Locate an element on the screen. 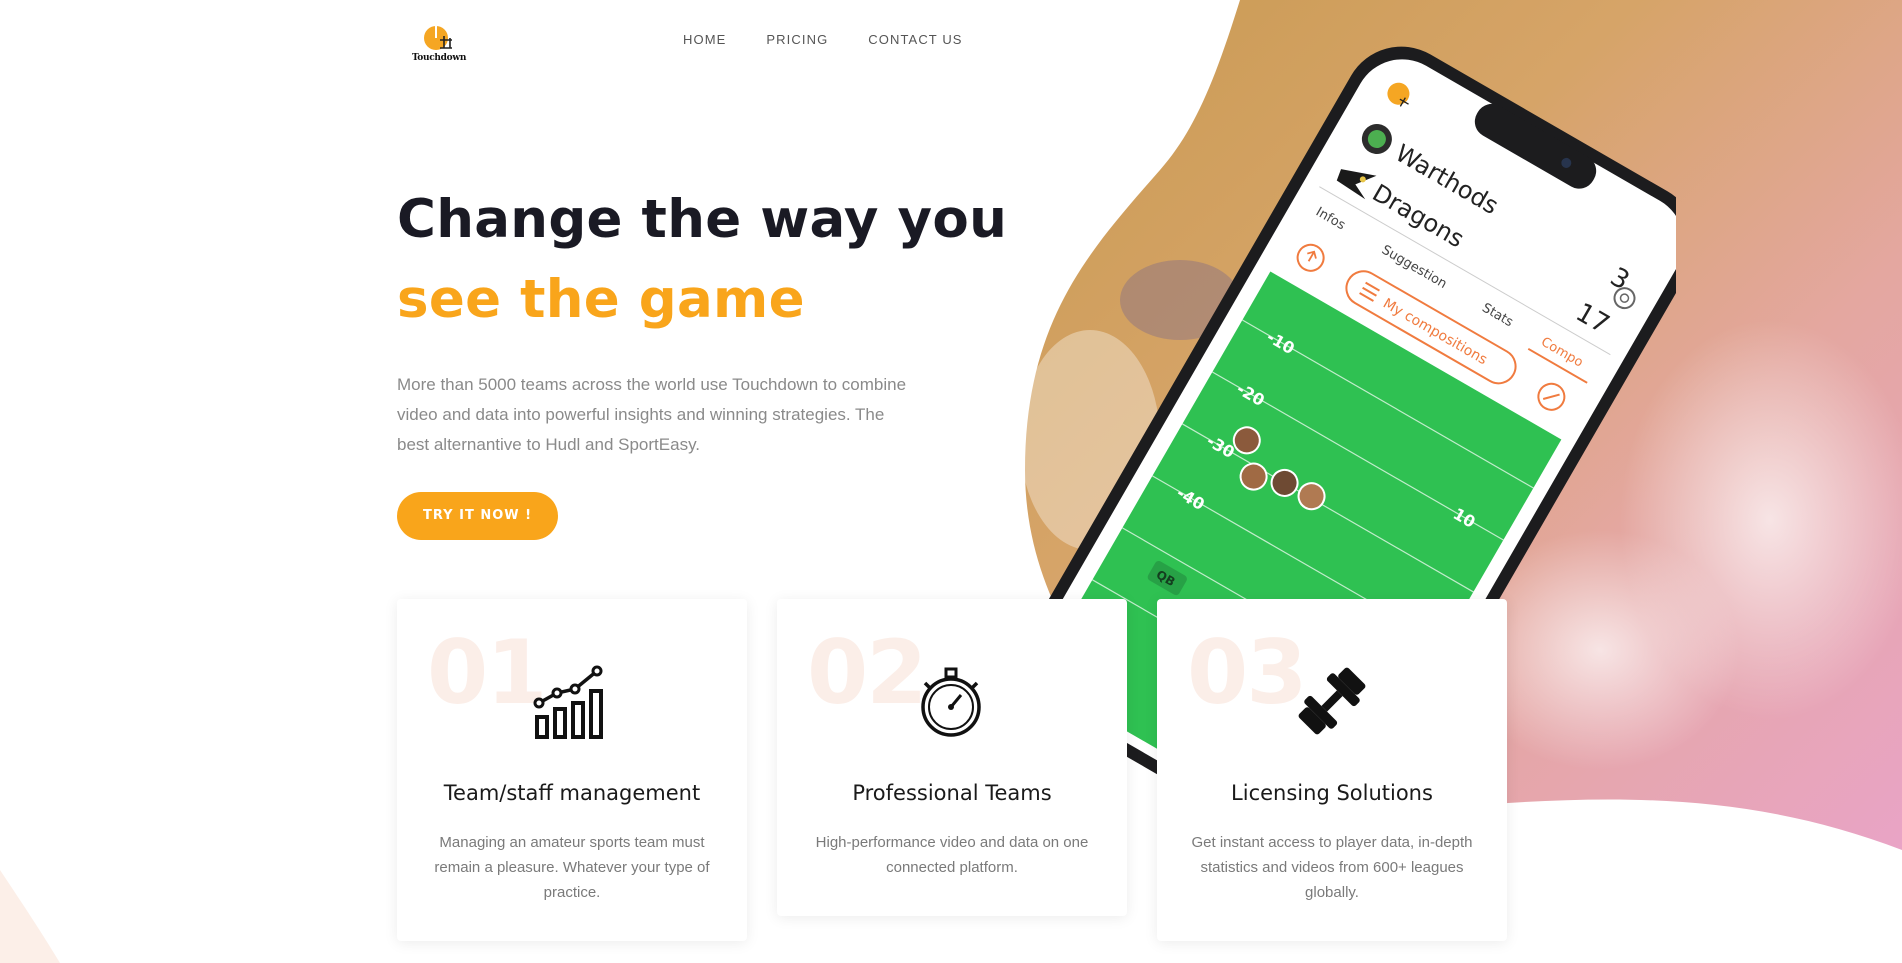 The image size is (1902, 963). hero-title-line2: see the game is located at coordinates (601, 299).